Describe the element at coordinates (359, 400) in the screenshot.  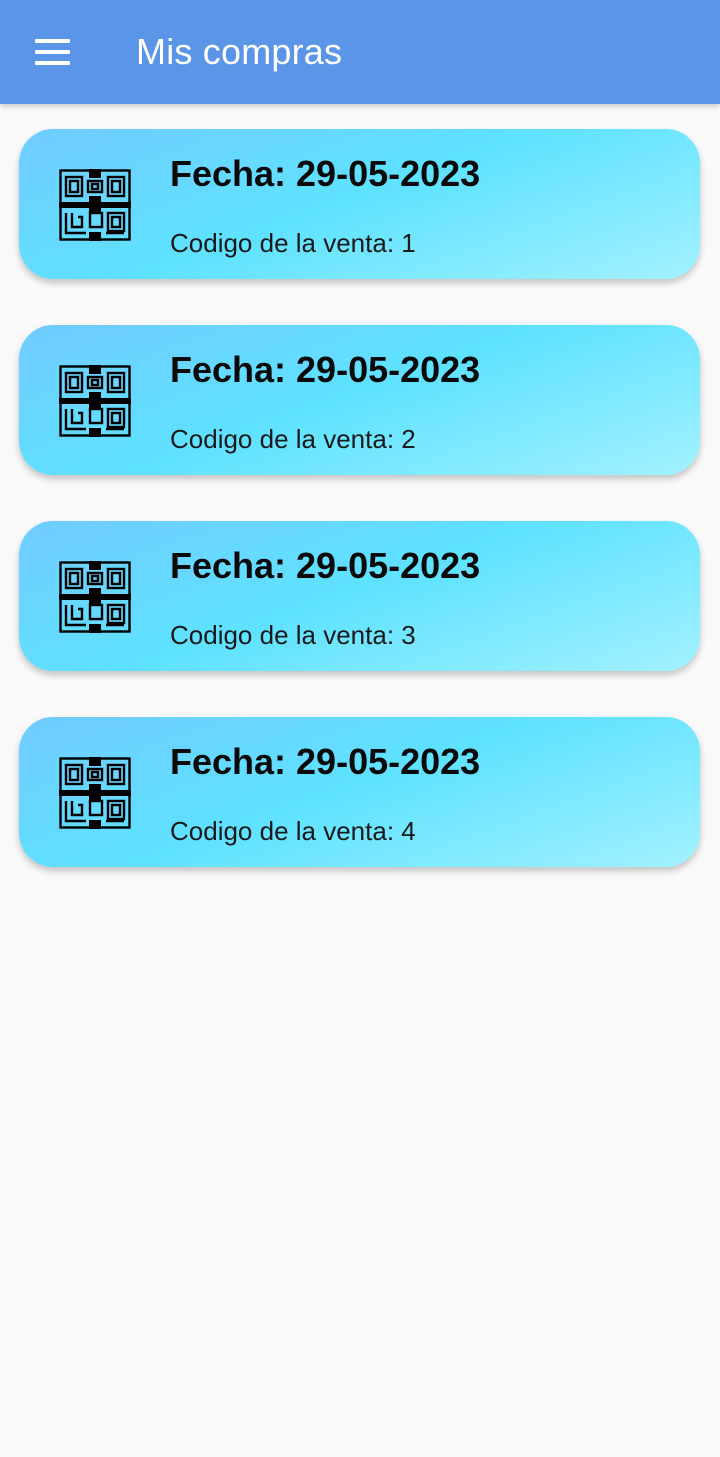
I see `purchase-card: Fecha: 29-05-2023 Codigo de la venta: 2` at that location.